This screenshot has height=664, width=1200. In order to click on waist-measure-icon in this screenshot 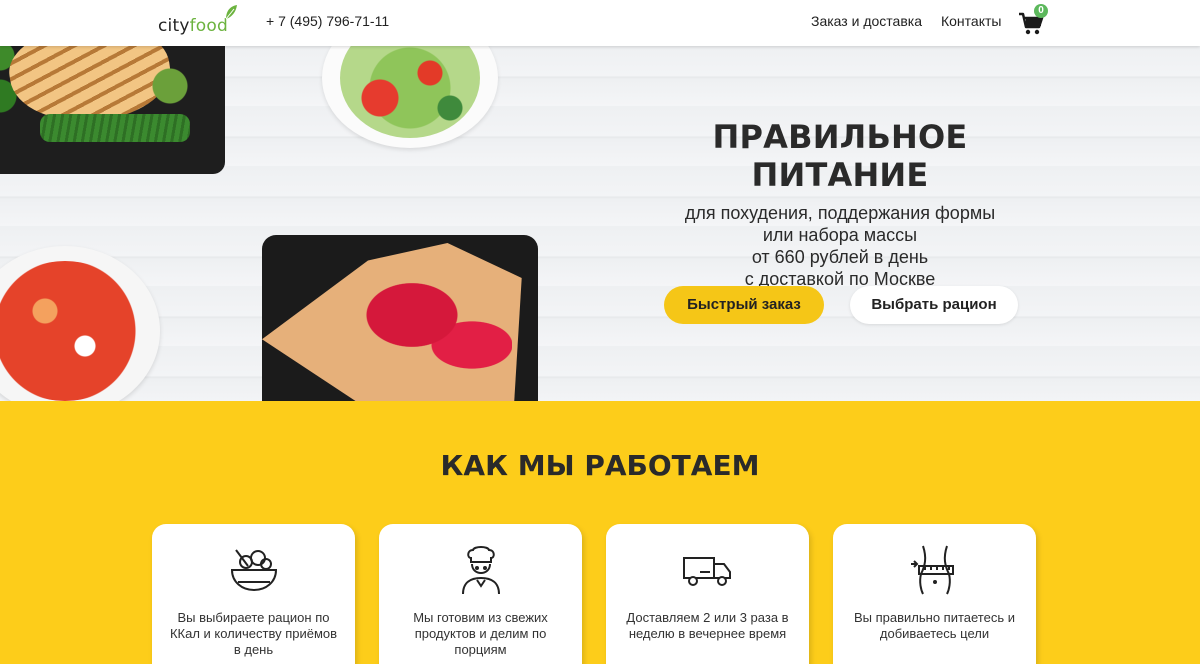, I will do `click(932, 570)`.